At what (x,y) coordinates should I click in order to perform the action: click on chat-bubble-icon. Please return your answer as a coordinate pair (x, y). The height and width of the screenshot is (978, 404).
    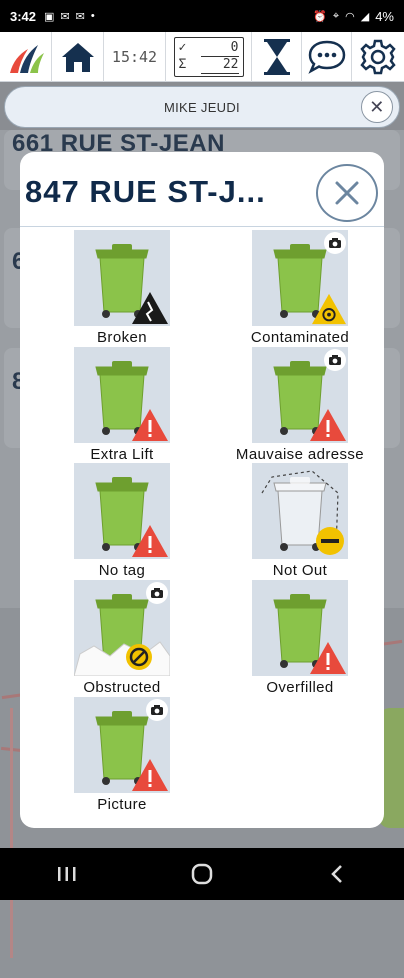
    Looking at the image, I should click on (326, 57).